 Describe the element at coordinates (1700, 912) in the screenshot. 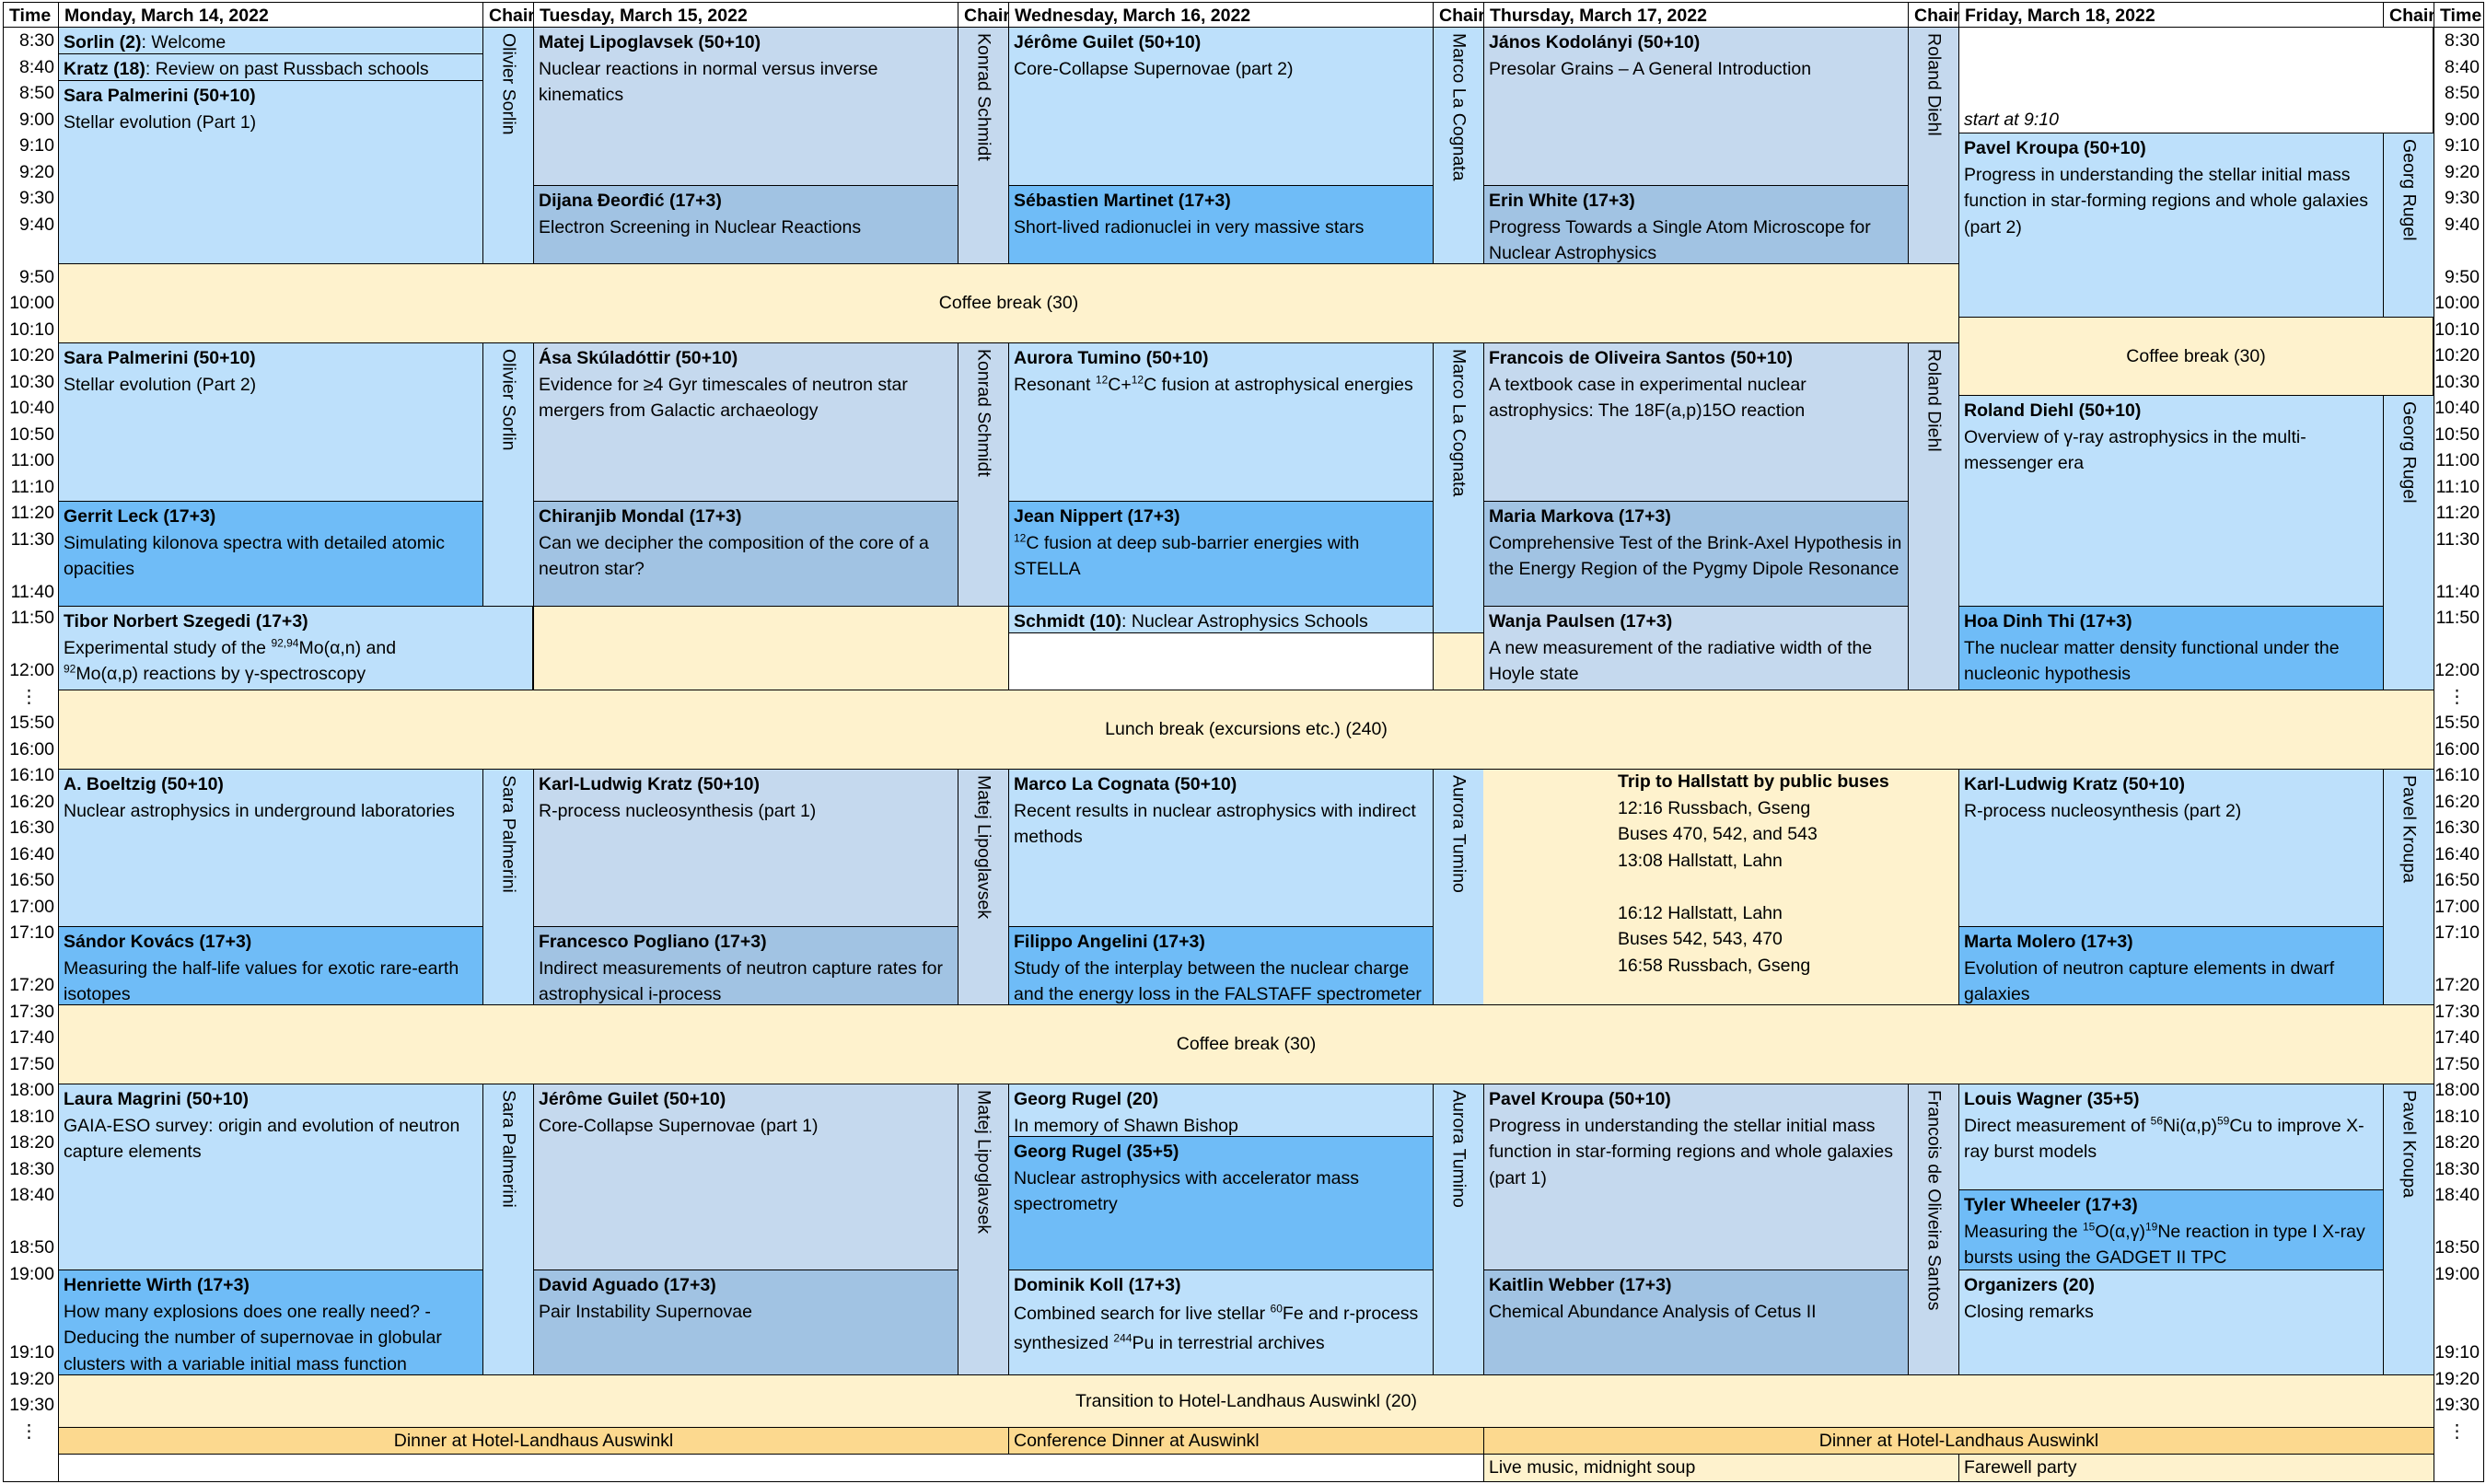

I see `trip-line: 16:12 Hallstatt, Lahn` at that location.